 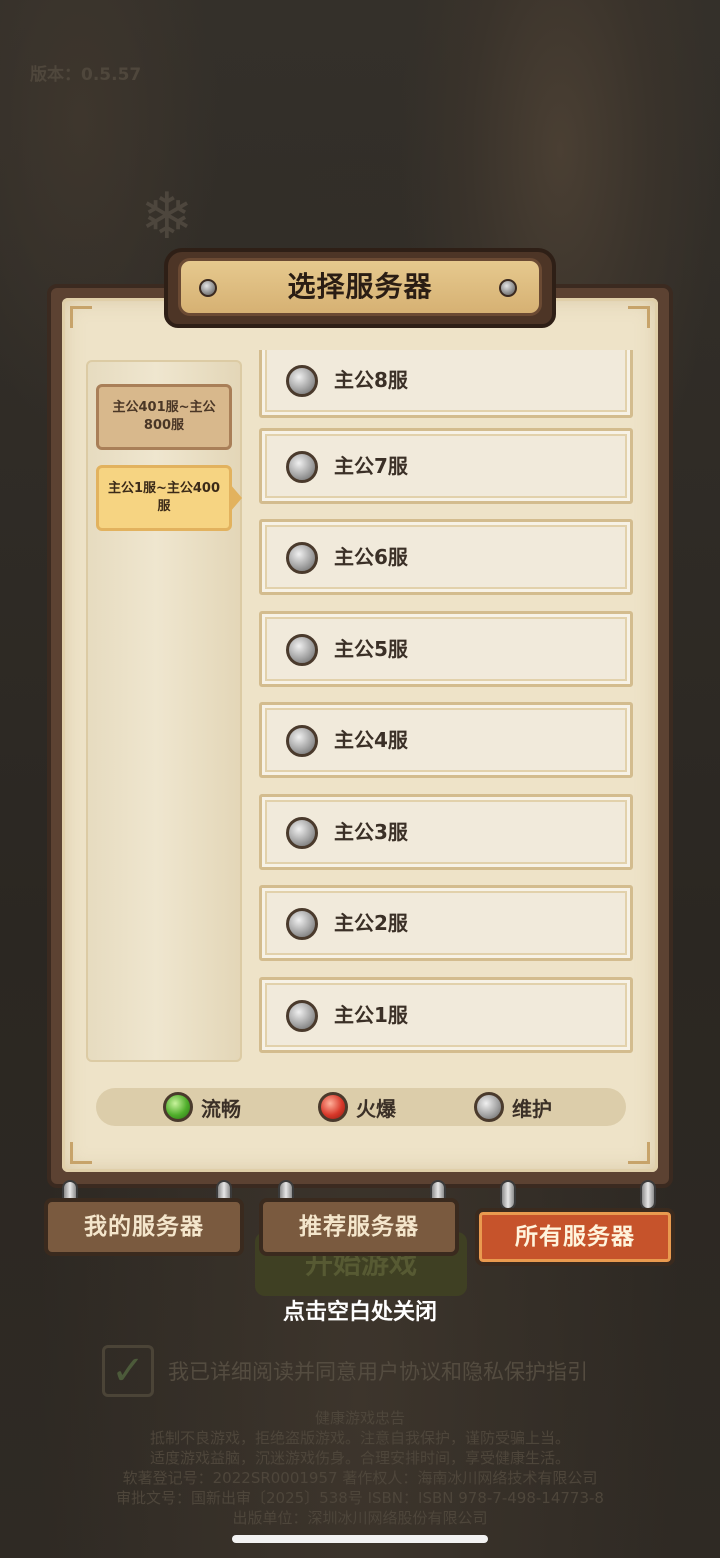 What do you see at coordinates (359, 1227) in the screenshot?
I see `tab-recommended-servers: 推荐服务器` at bounding box center [359, 1227].